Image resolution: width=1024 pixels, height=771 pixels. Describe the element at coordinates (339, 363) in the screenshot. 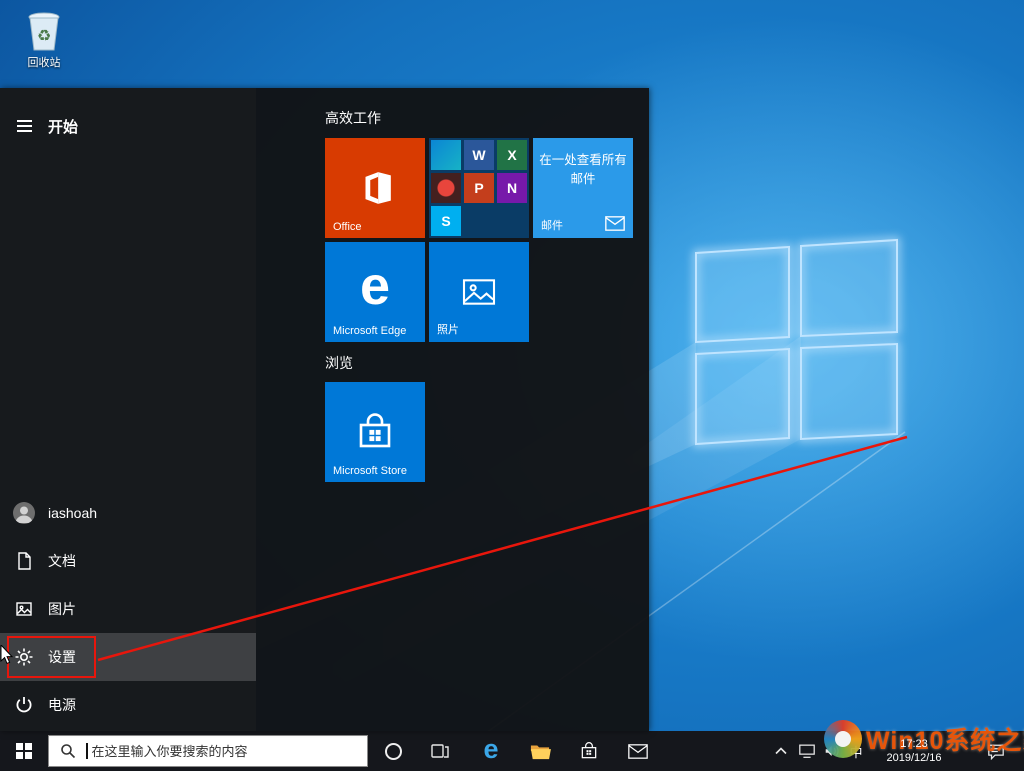

I see `tile-group-title: 浏览` at that location.